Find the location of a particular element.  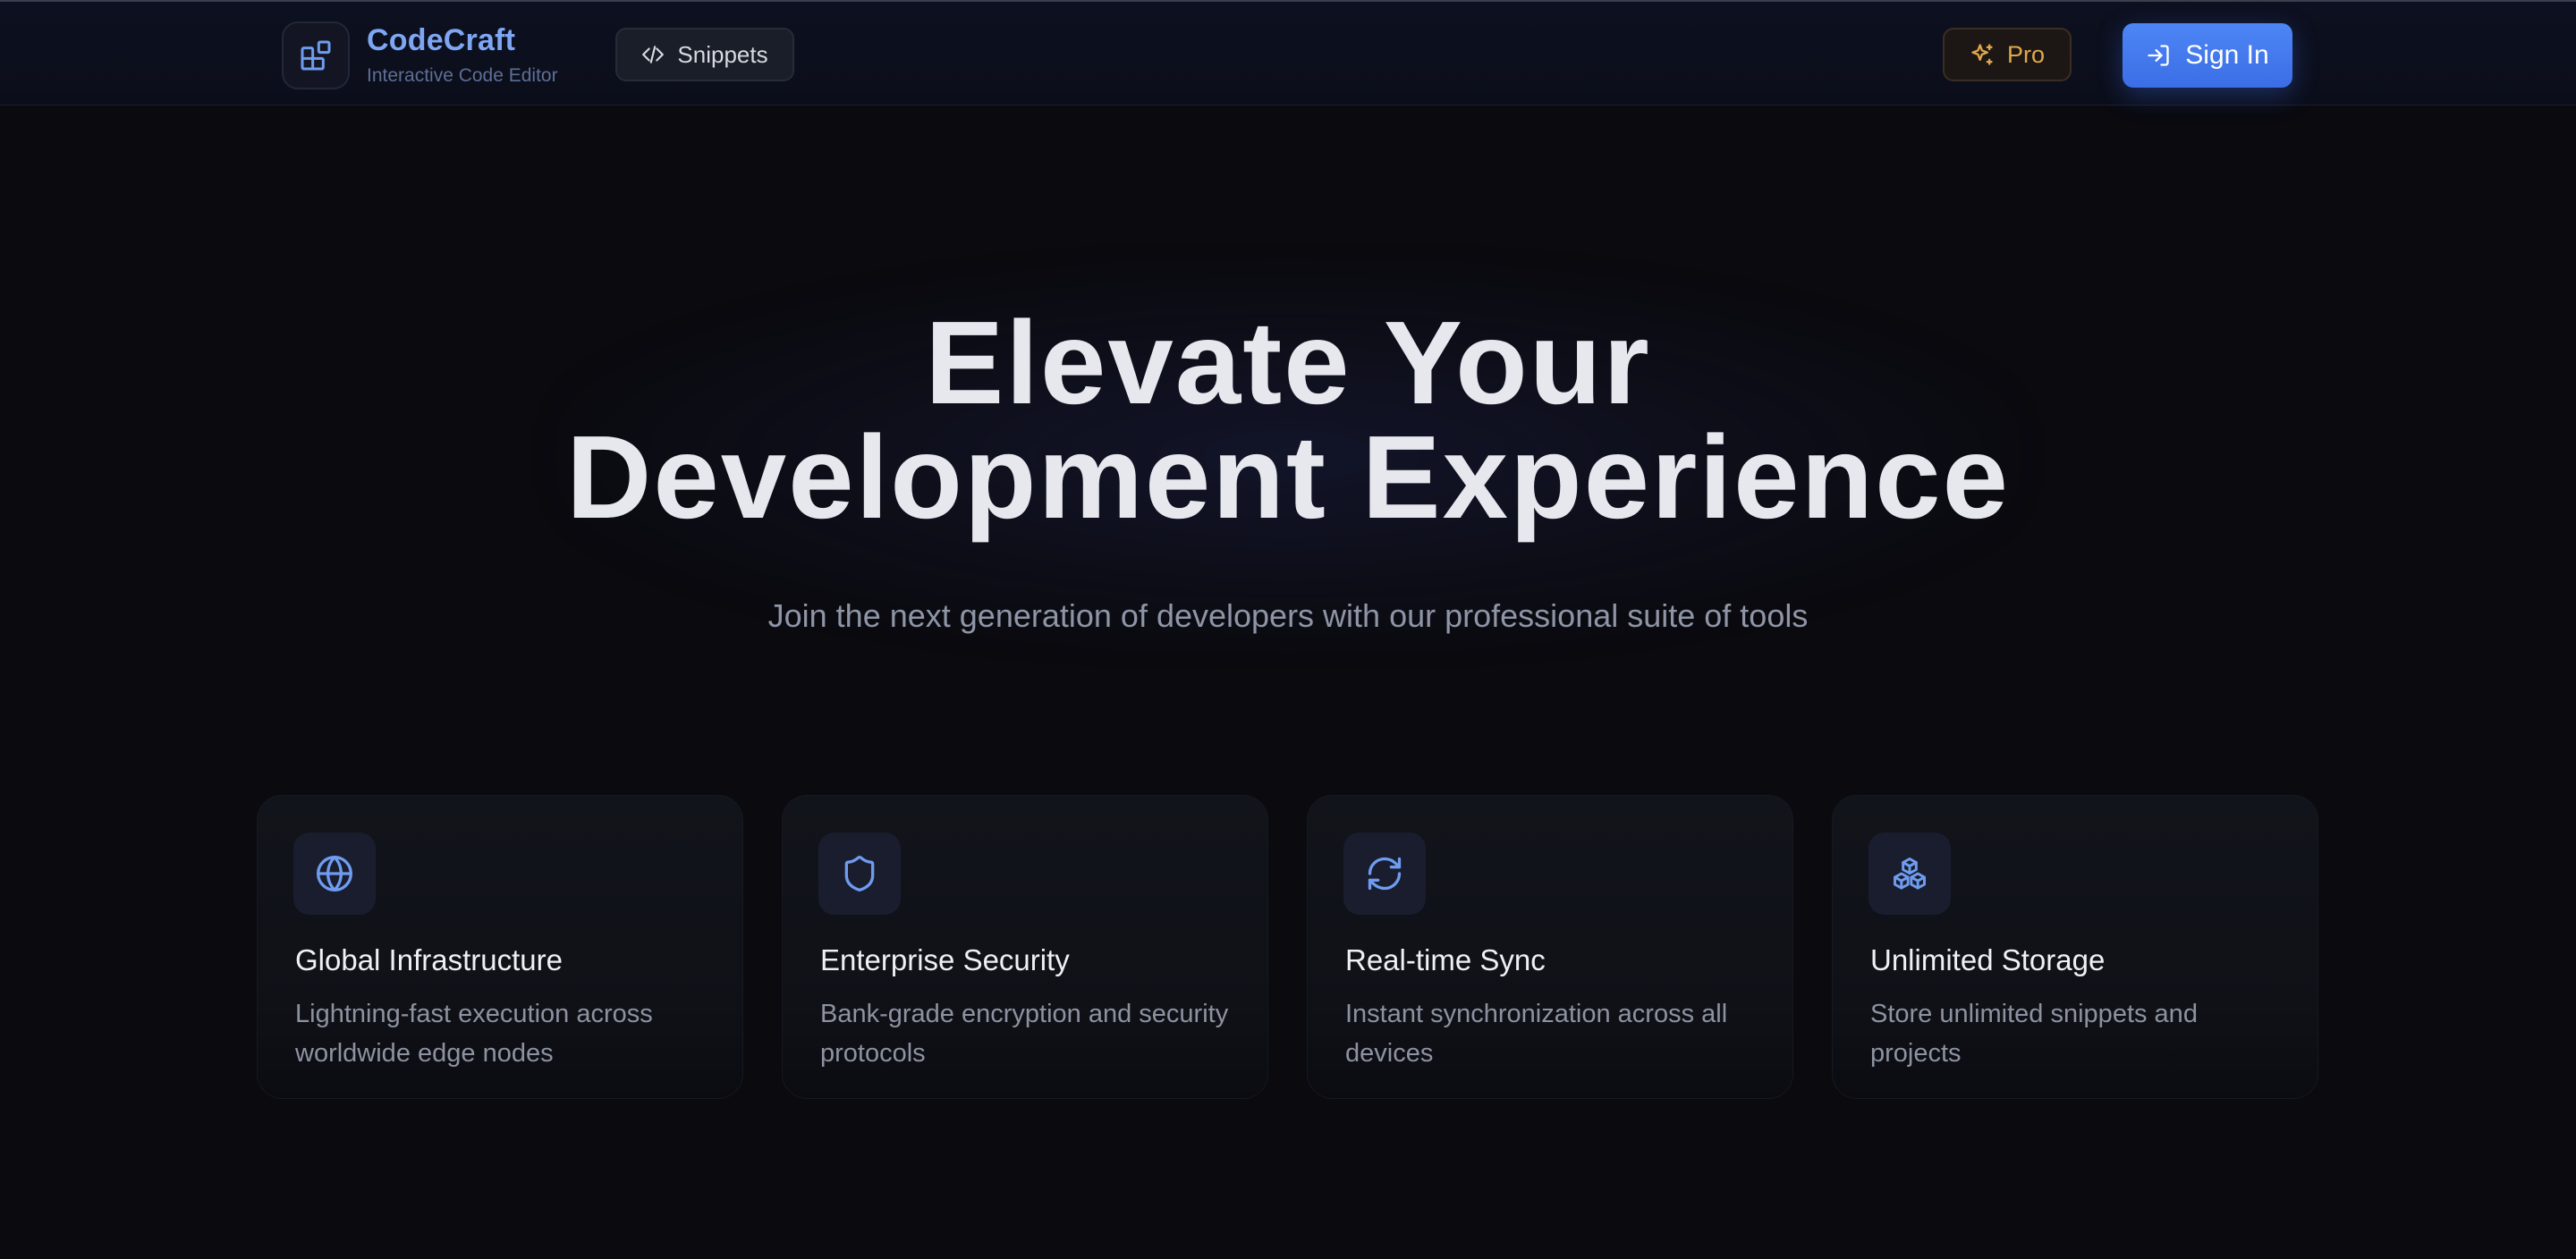

sign-in-label: Sign In is located at coordinates (2227, 55).